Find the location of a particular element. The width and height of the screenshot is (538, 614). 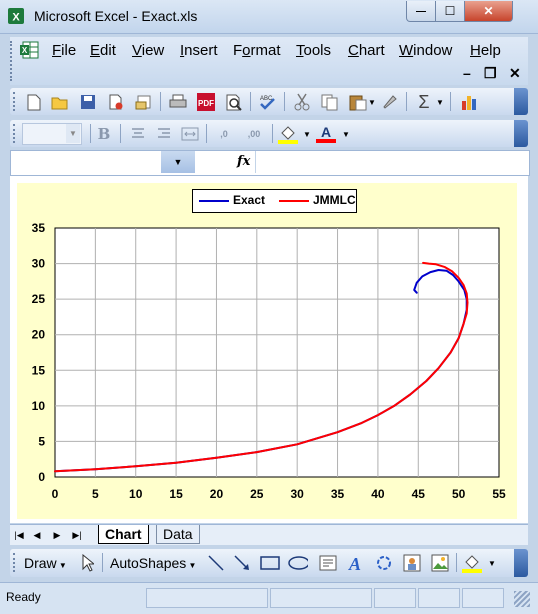

rectangle-icon is located at coordinates (270, 563).